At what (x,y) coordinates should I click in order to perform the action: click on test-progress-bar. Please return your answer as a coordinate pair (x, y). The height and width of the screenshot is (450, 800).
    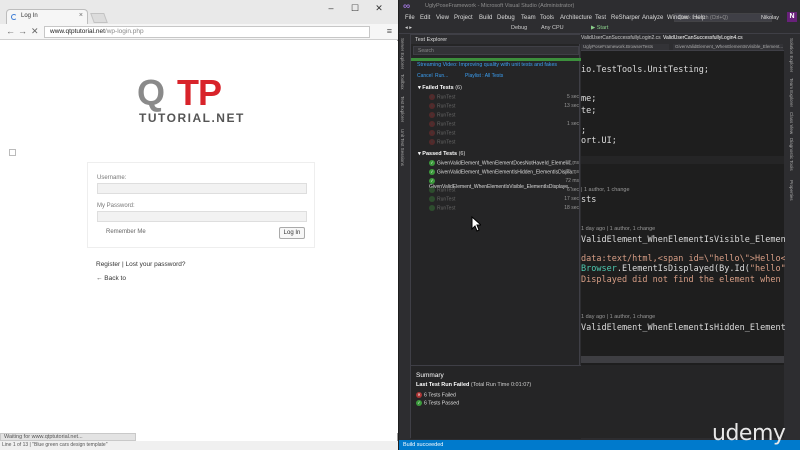
    Looking at the image, I should click on (496, 59).